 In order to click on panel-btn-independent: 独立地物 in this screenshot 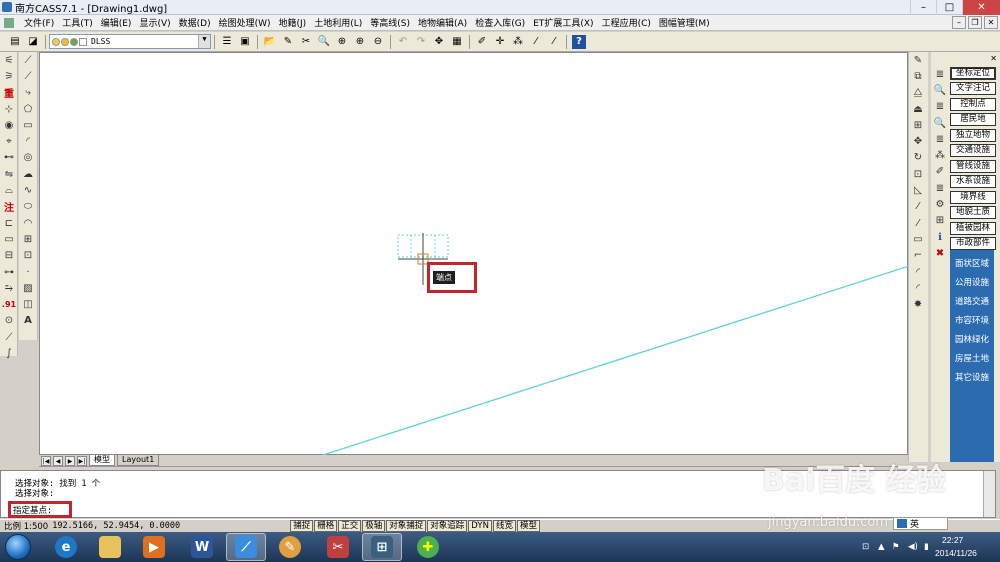, I will do `click(973, 135)`.